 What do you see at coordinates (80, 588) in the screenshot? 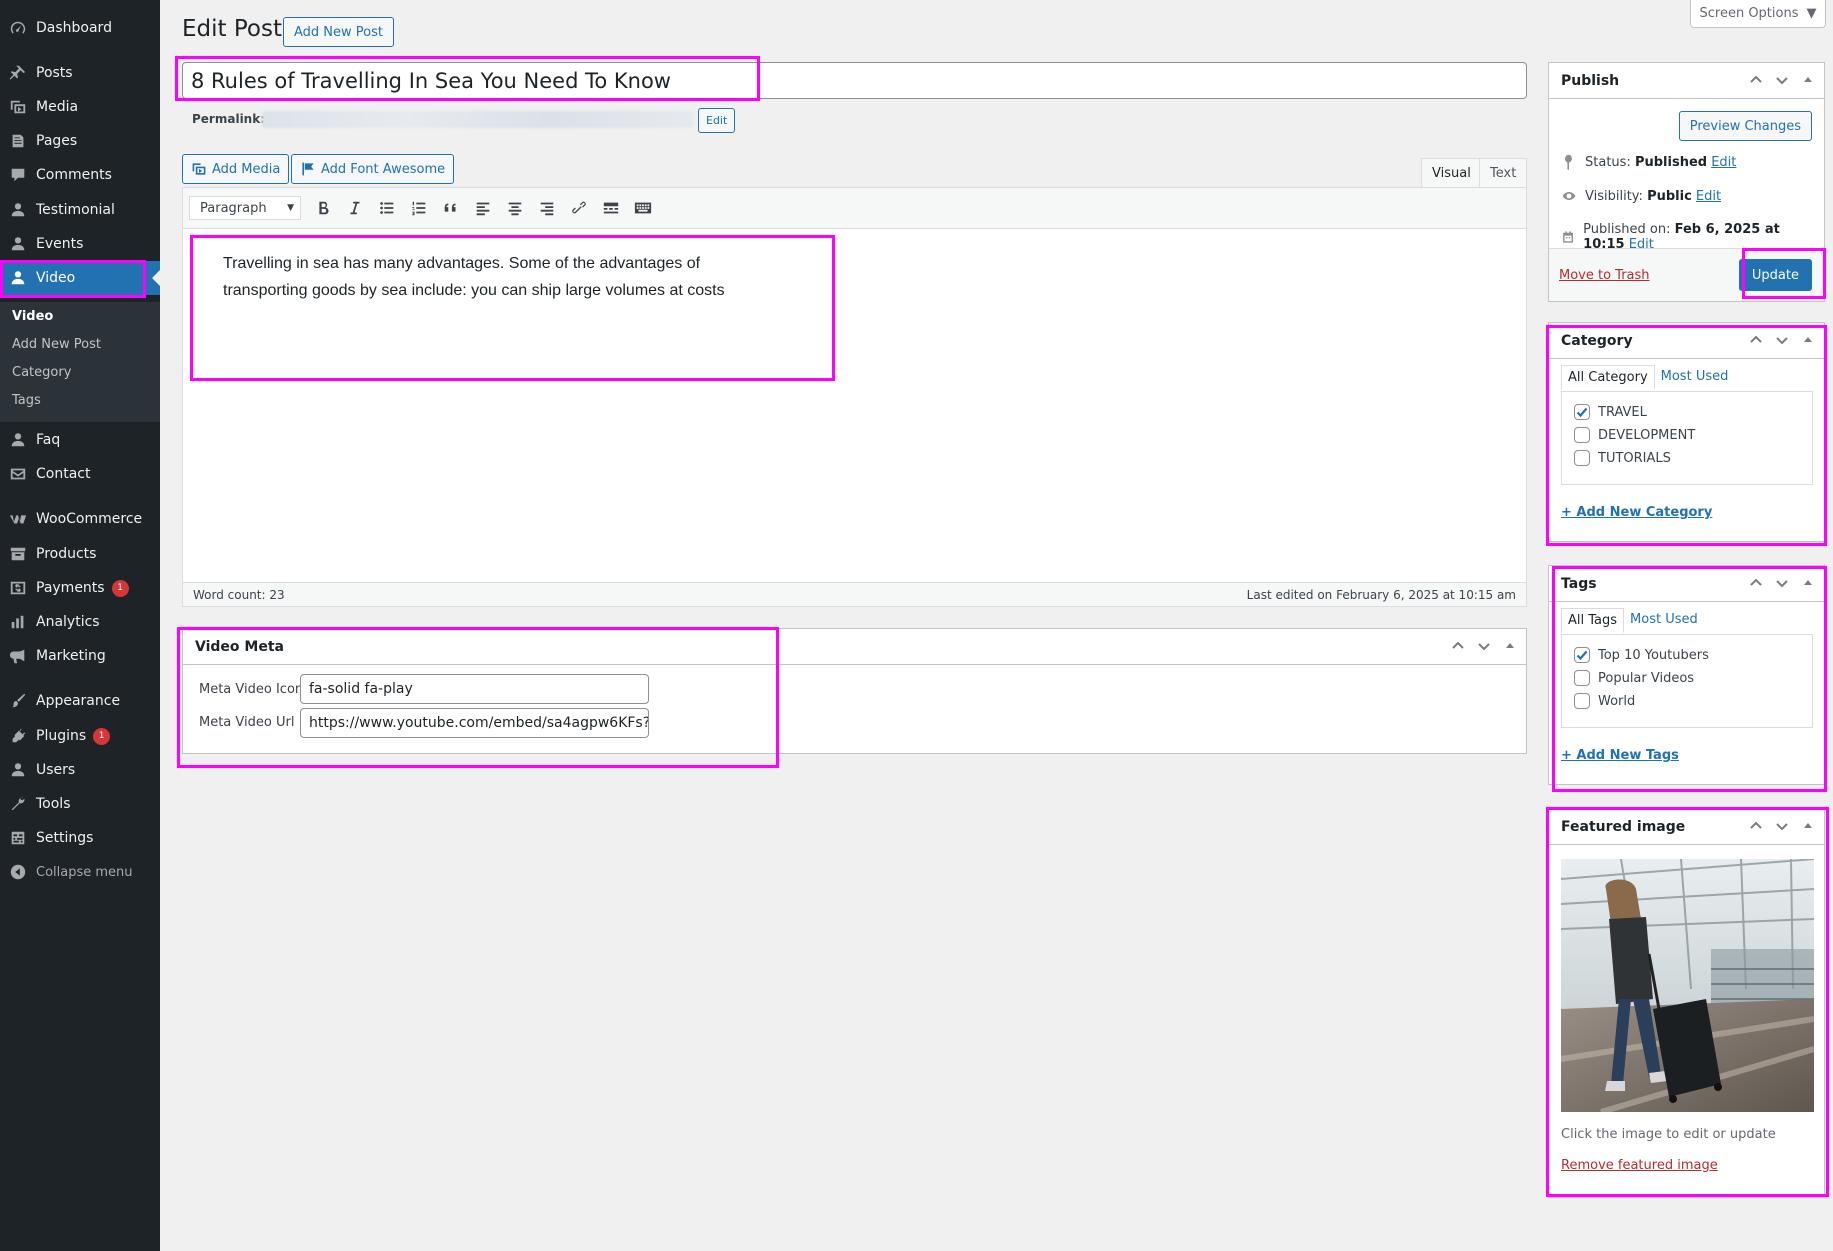
I see `menu-payments: Payments 1` at bounding box center [80, 588].